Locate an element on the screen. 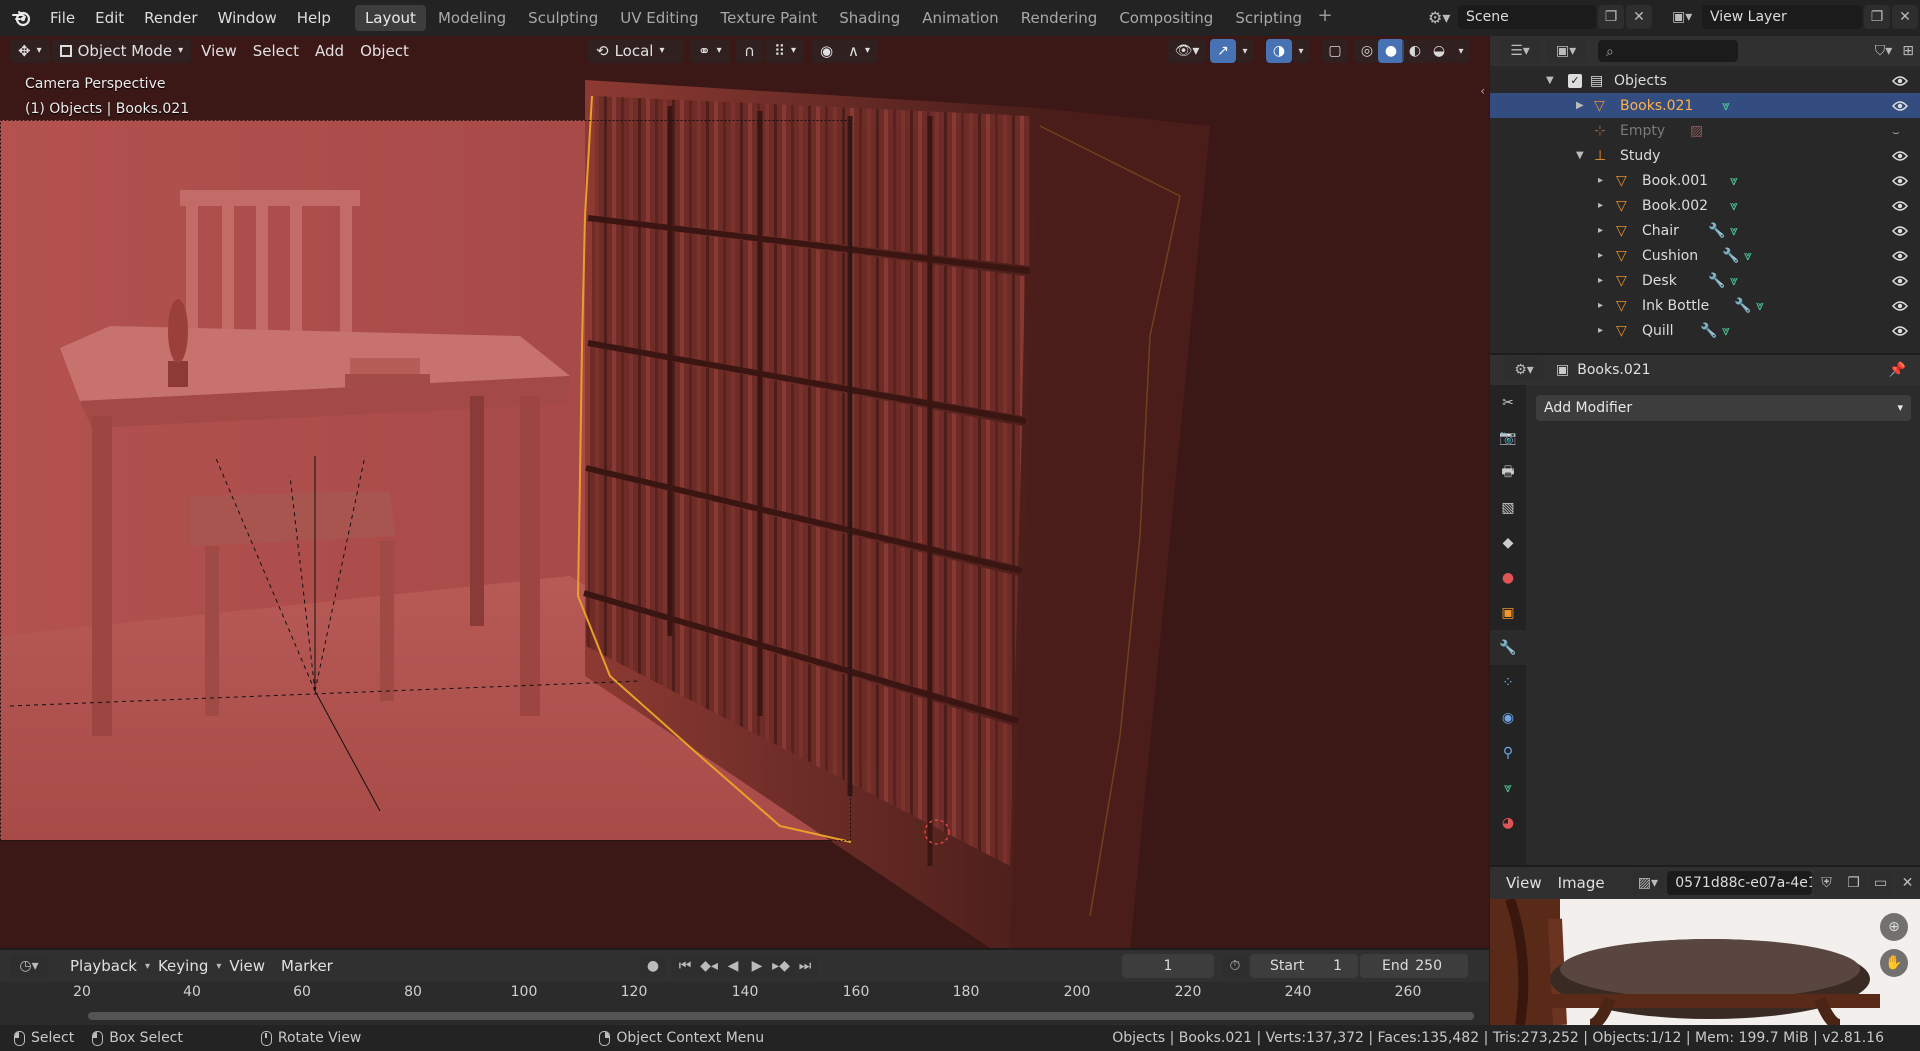  snap-target-dropdown: ⠿ ▾ is located at coordinates (785, 51).